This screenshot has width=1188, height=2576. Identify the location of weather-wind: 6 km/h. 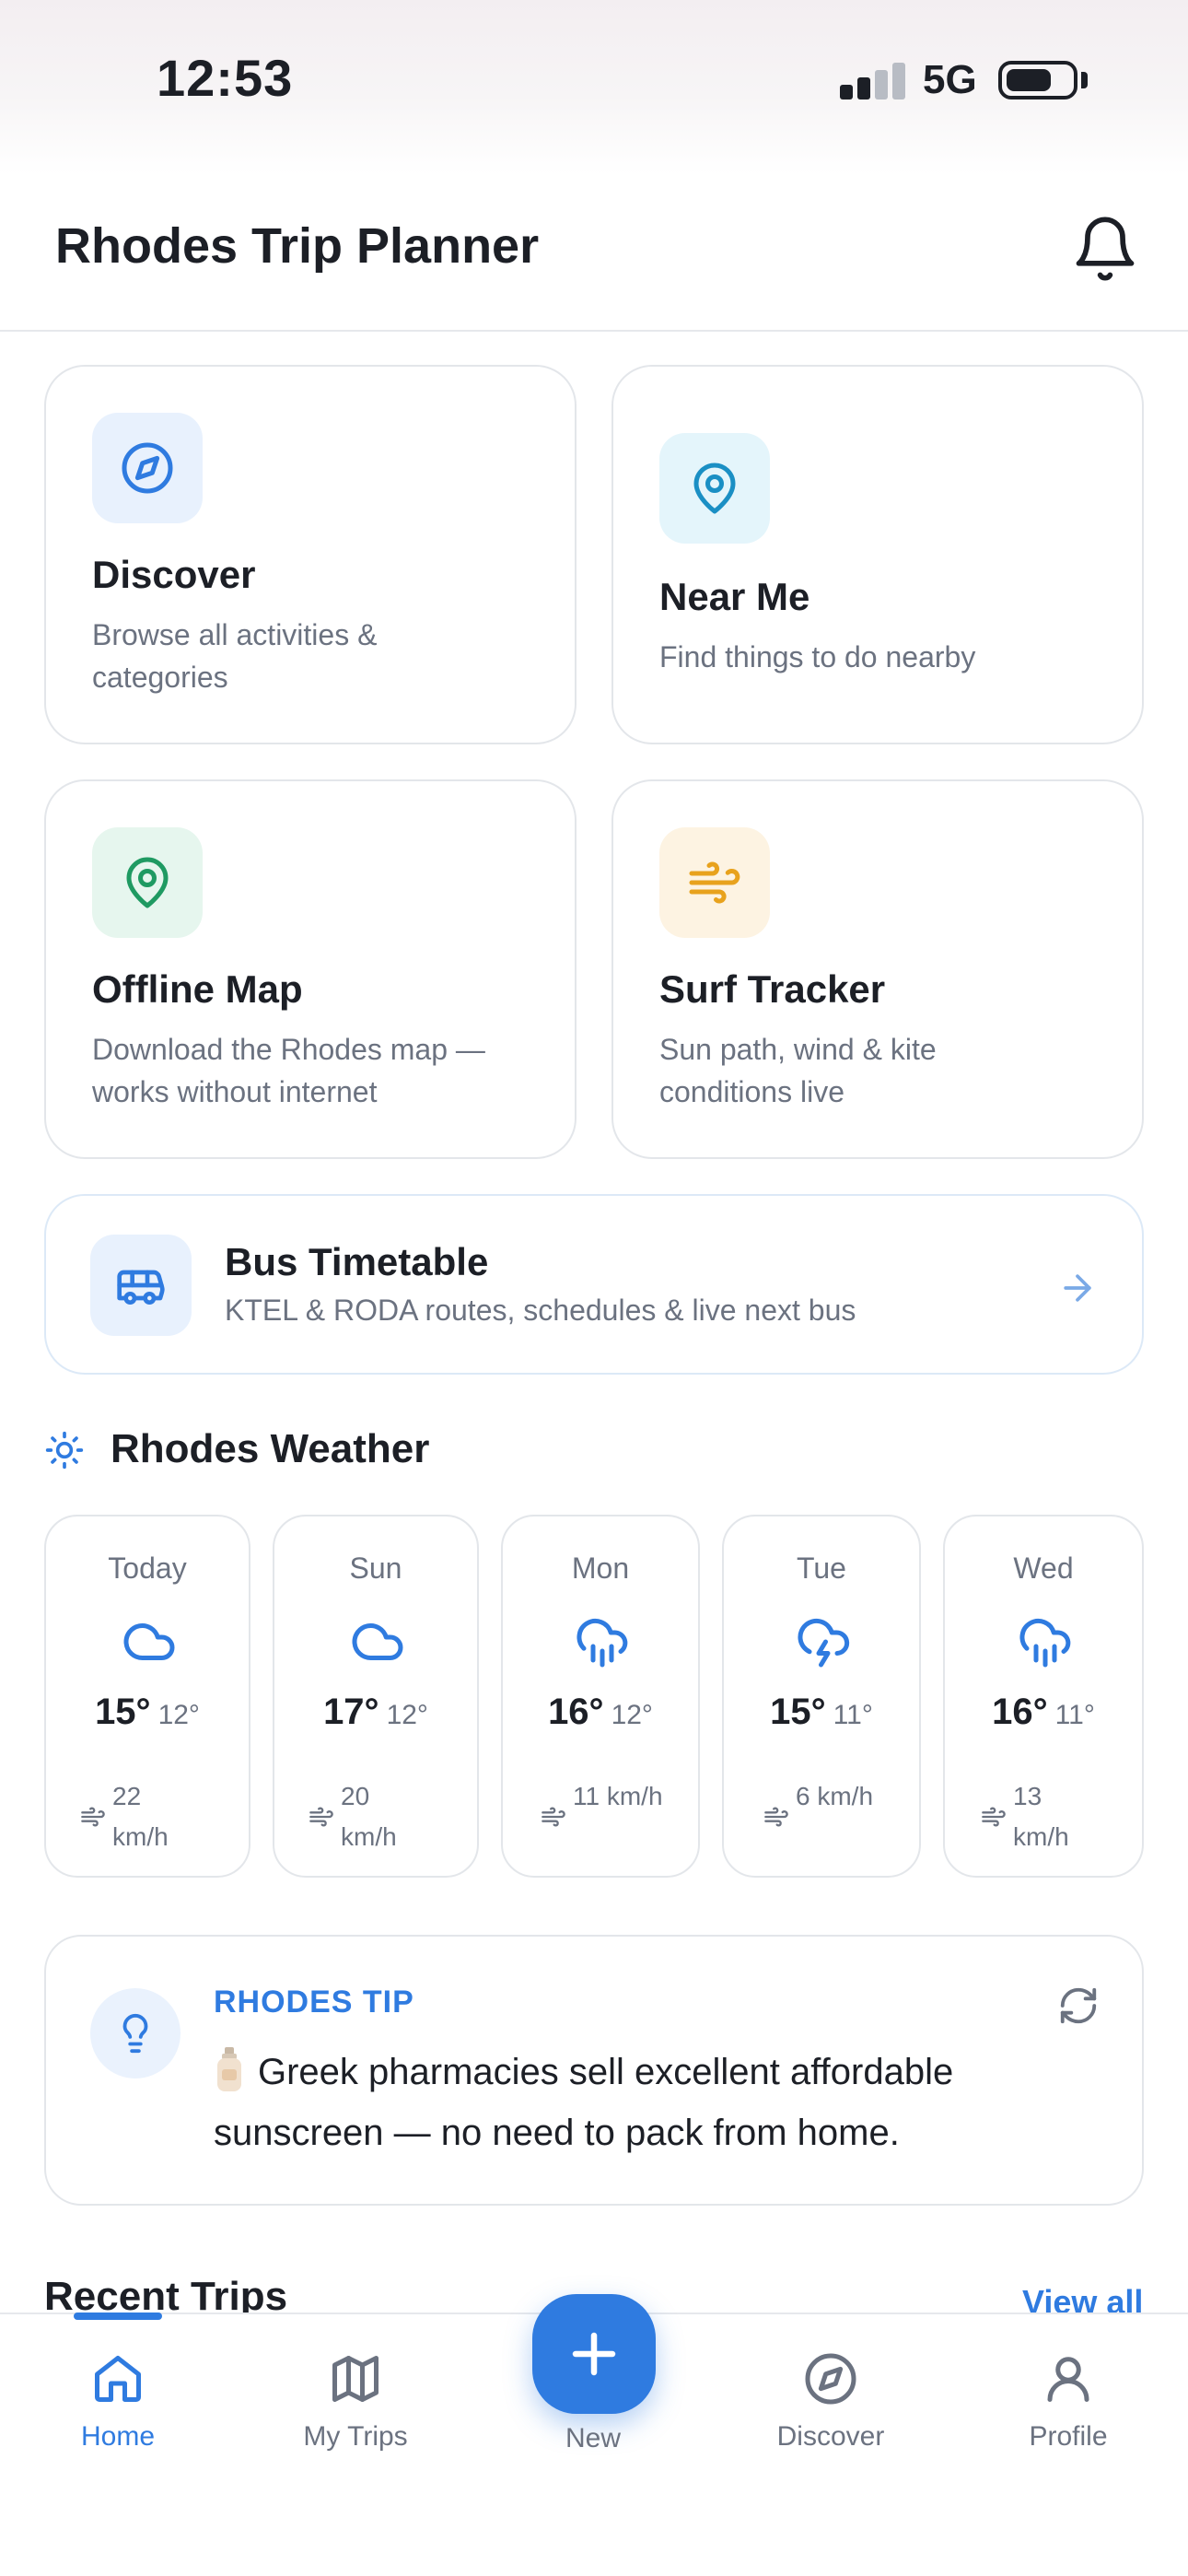
(835, 1796).